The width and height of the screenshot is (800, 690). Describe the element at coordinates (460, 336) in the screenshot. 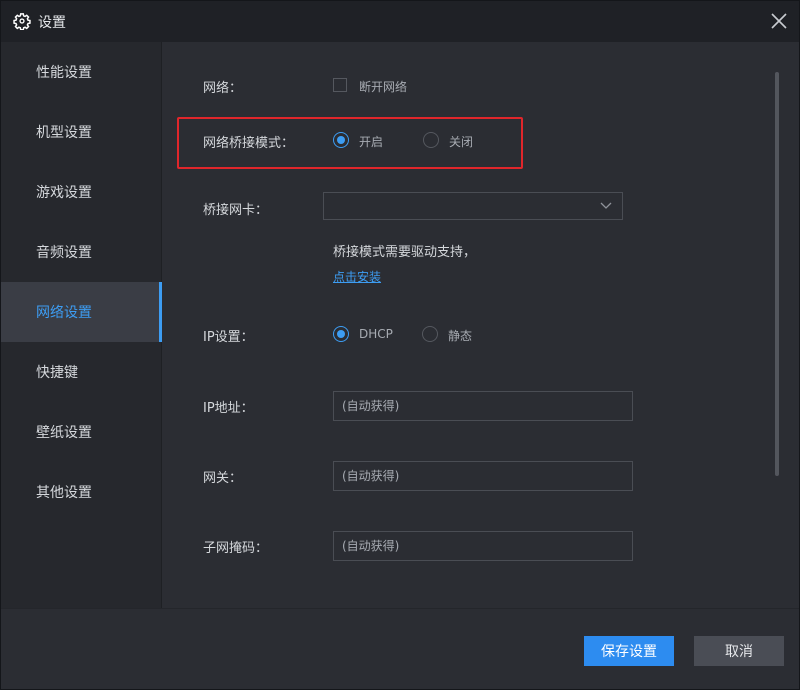

I see `ip-static-label: 静态` at that location.